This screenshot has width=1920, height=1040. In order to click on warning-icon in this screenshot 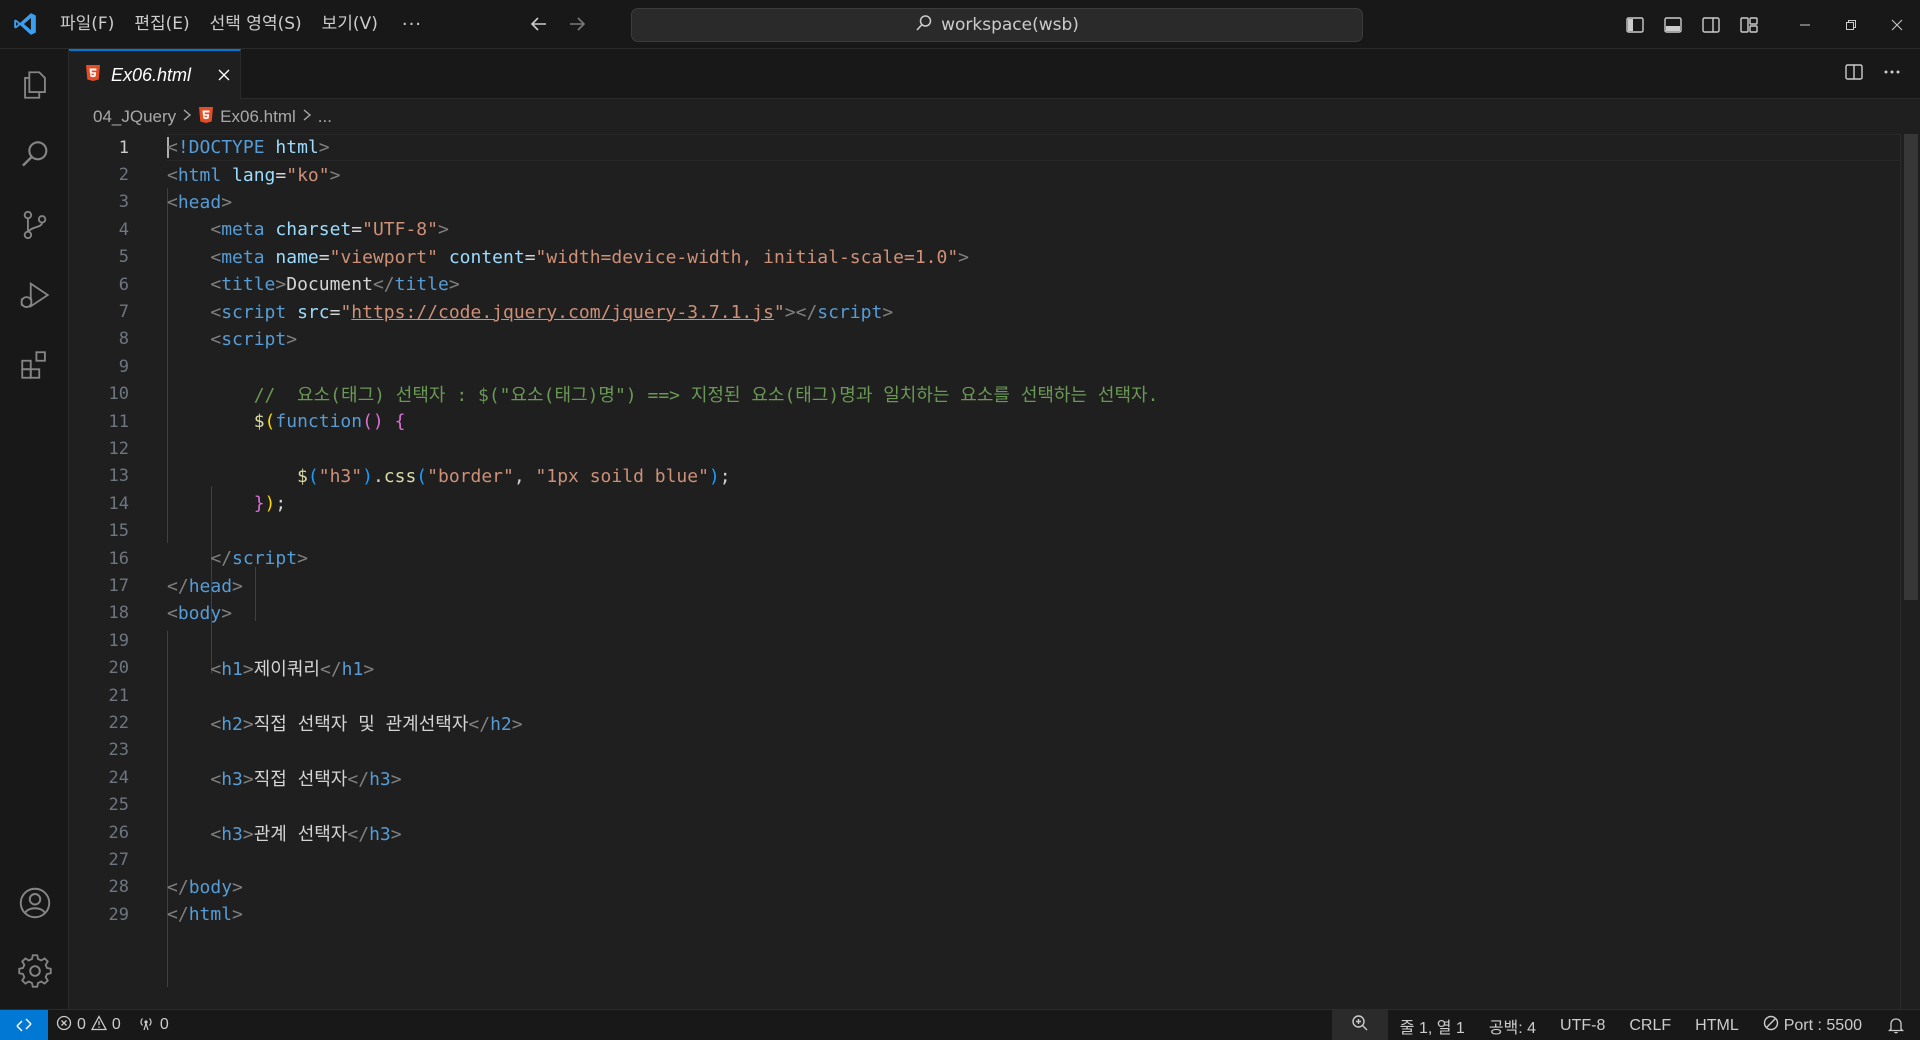, I will do `click(98, 1025)`.